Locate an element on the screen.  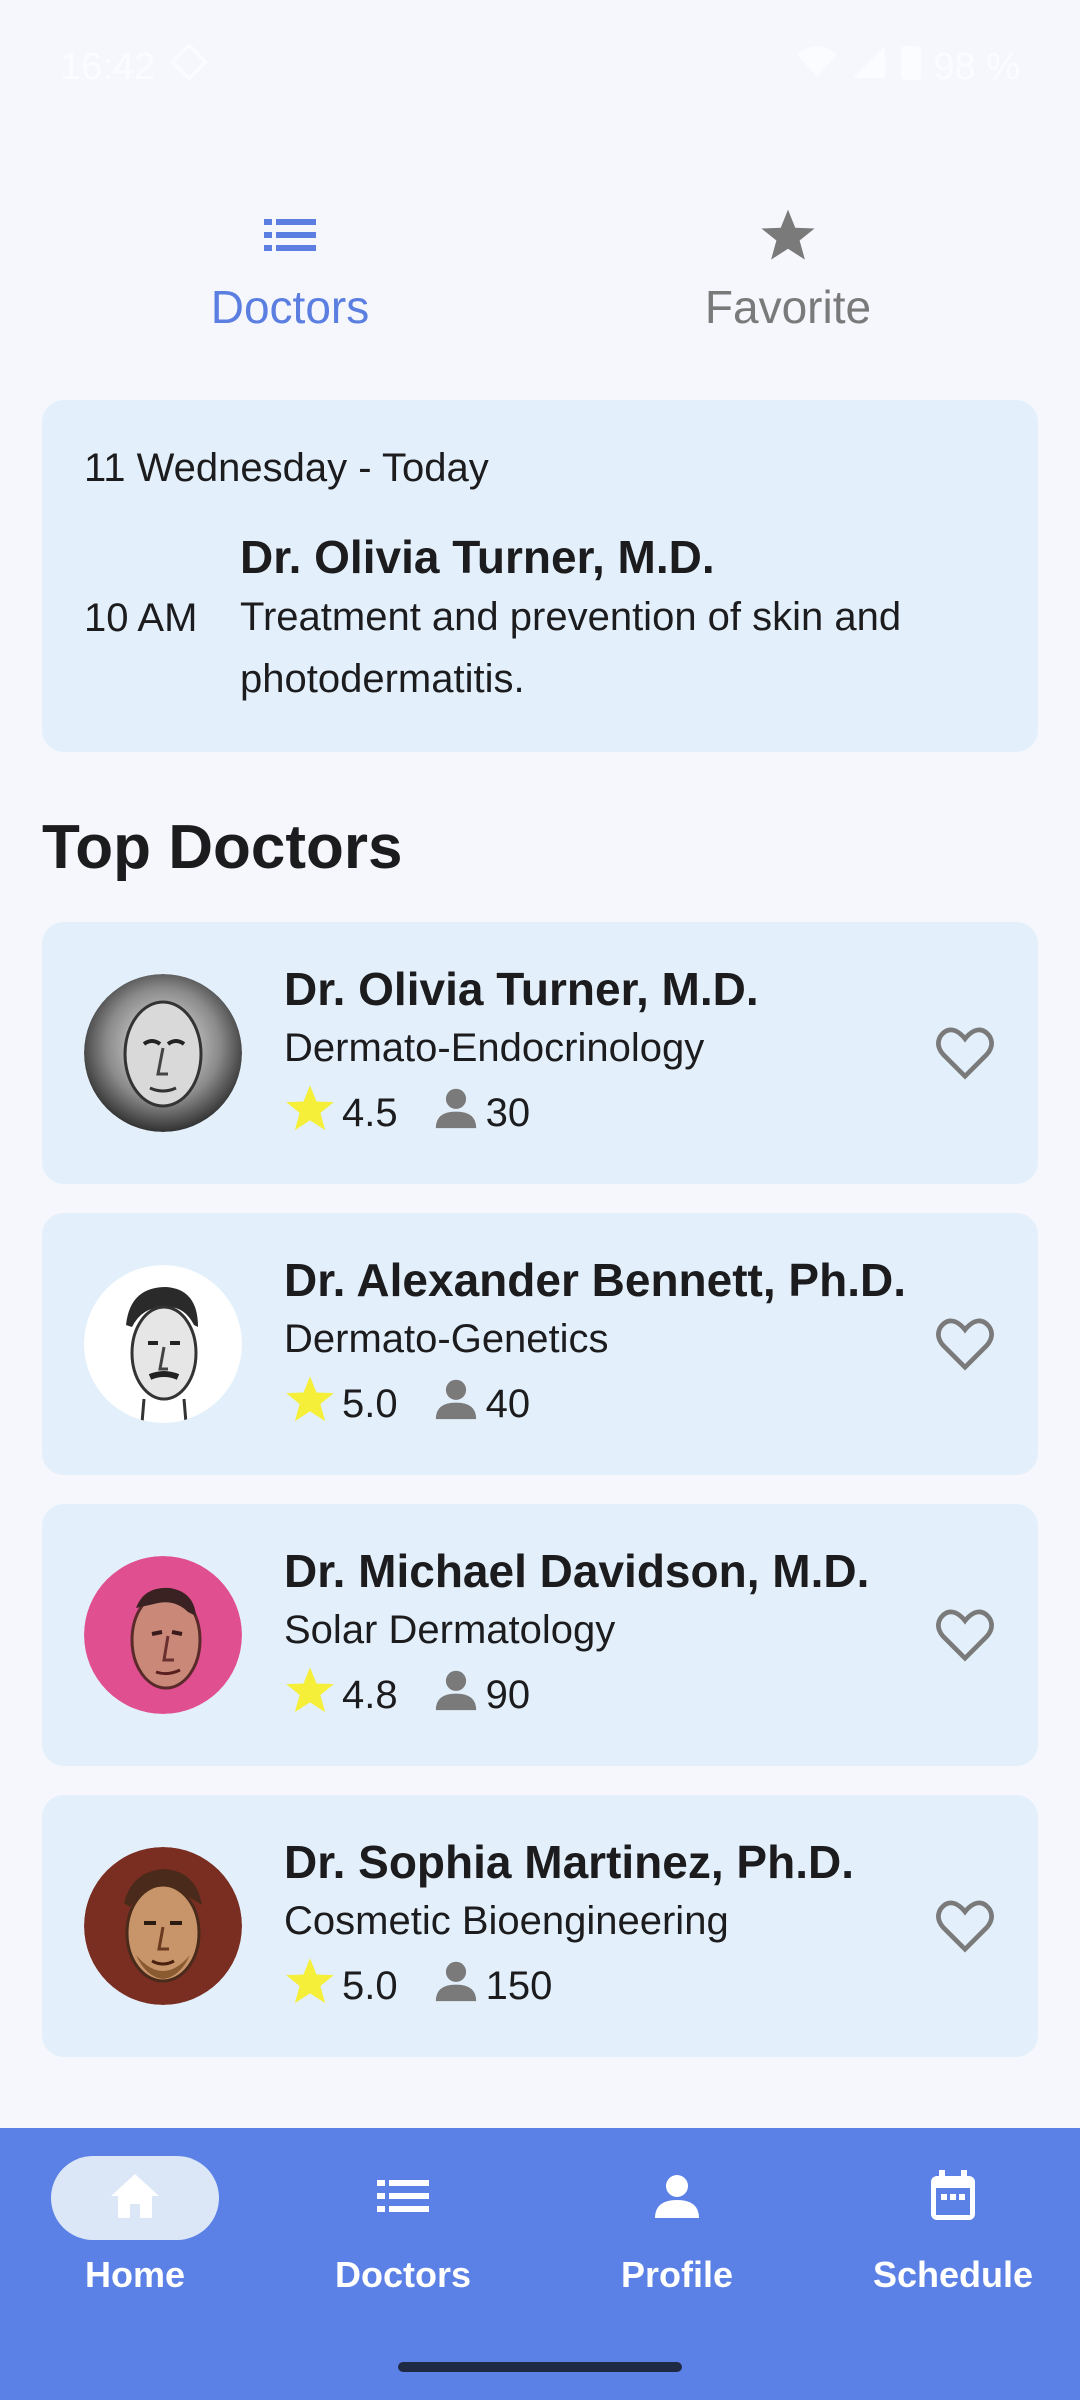
home-icon is located at coordinates (135, 2198).